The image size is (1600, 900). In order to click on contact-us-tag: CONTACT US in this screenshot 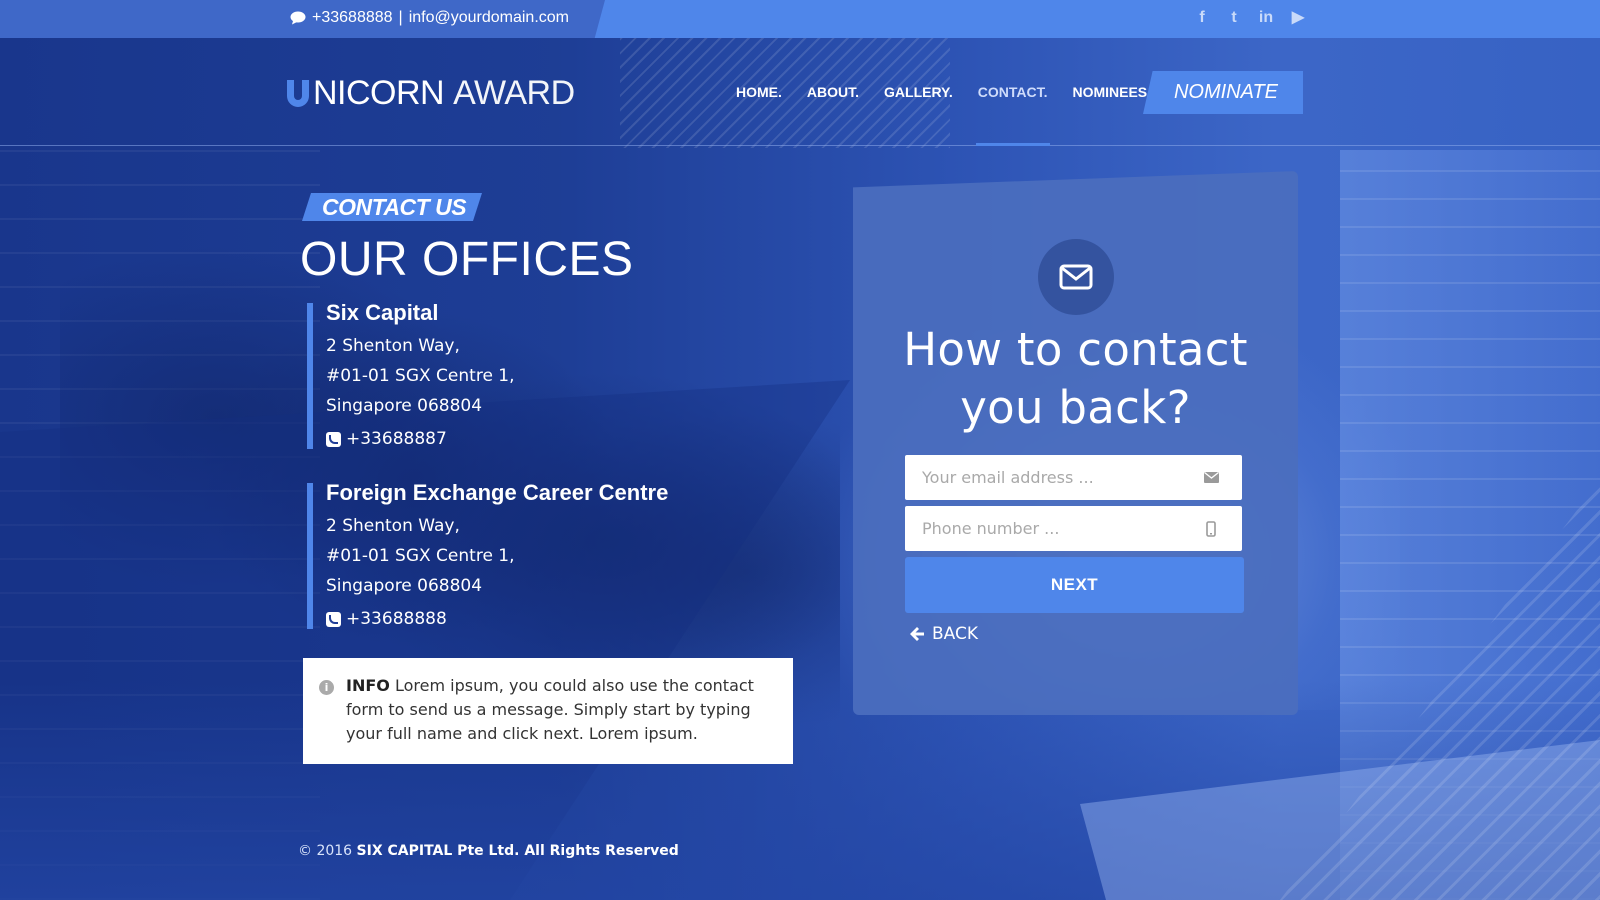, I will do `click(392, 207)`.